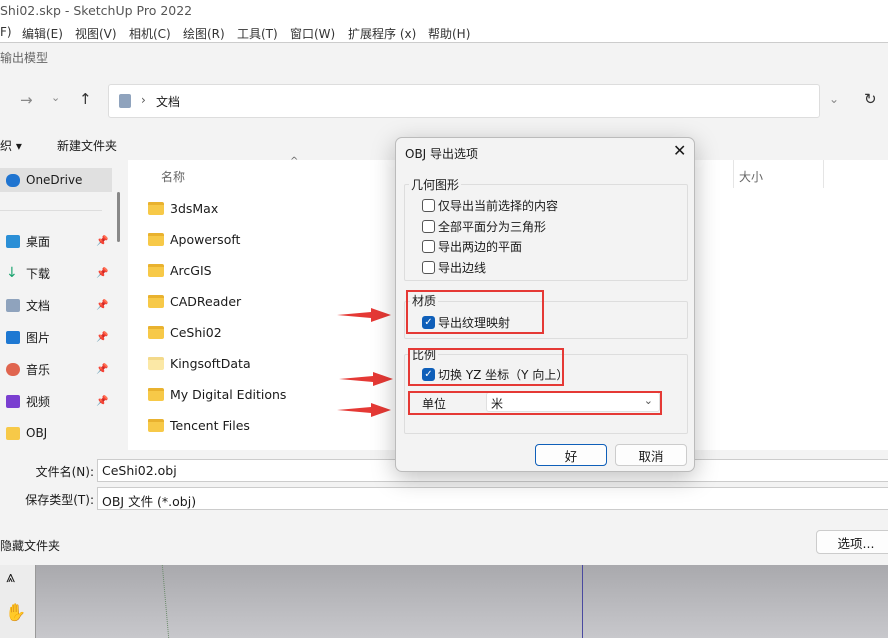 This screenshot has height=638, width=888. Describe the element at coordinates (38, 305) in the screenshot. I see `sidebar-item-label: 文档` at that location.